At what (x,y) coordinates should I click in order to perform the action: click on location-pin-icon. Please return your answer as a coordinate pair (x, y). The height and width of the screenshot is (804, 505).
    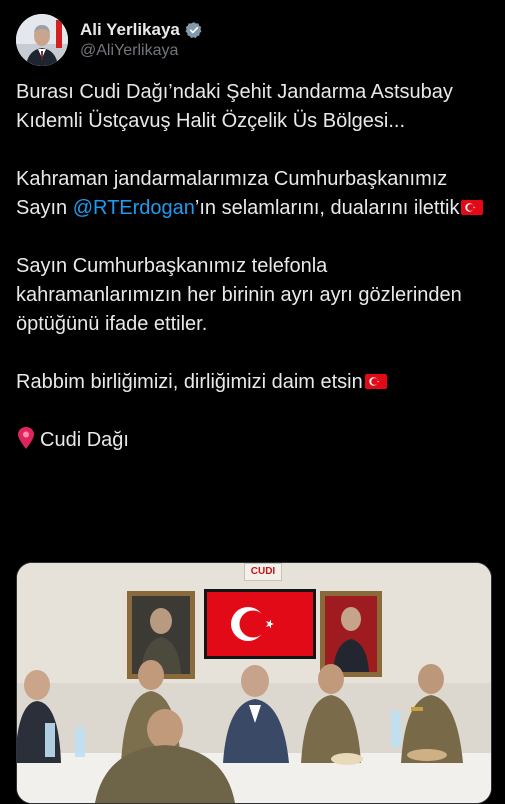
    Looking at the image, I should click on (26, 438).